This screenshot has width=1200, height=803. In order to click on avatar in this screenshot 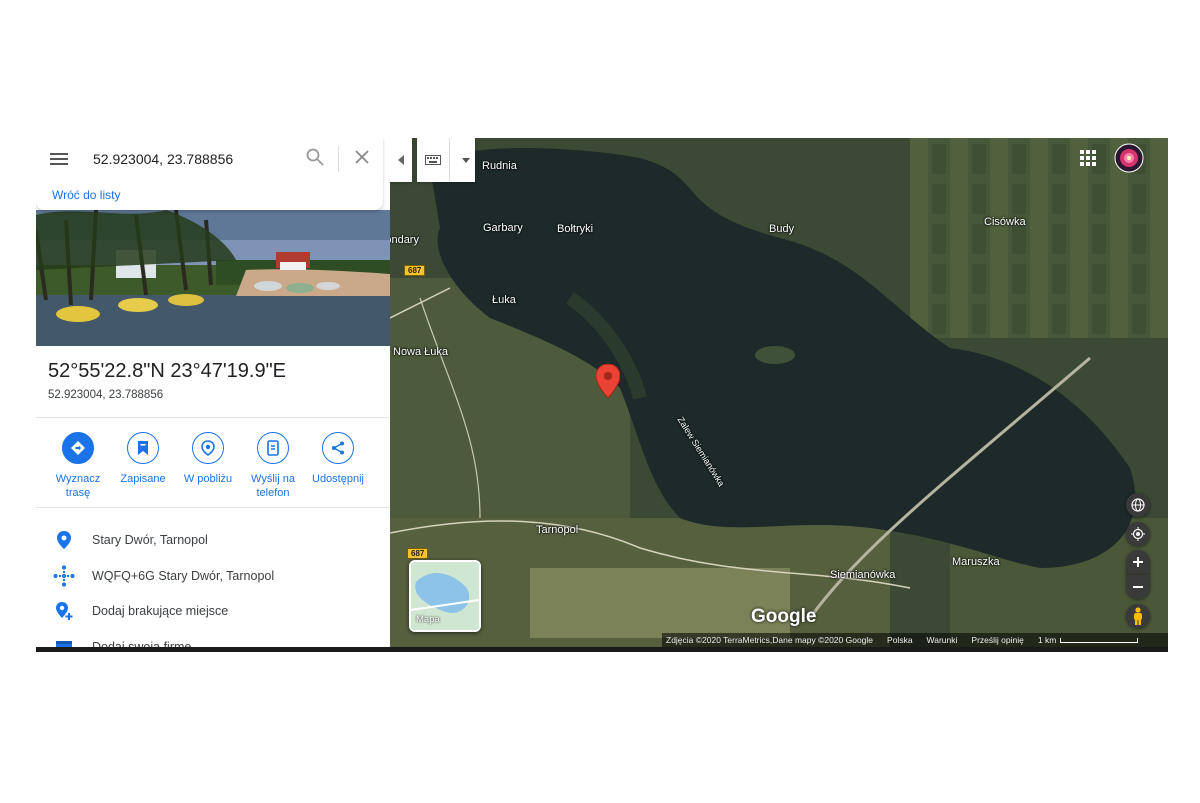, I will do `click(1129, 158)`.